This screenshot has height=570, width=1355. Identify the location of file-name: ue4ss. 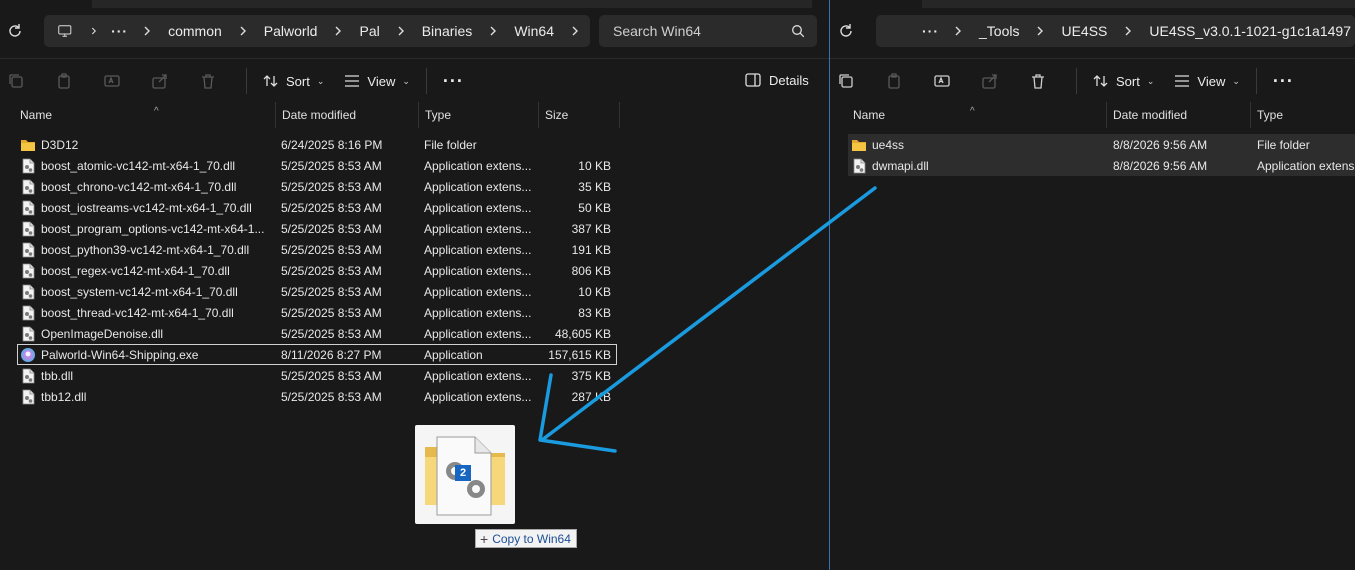
(888, 144).